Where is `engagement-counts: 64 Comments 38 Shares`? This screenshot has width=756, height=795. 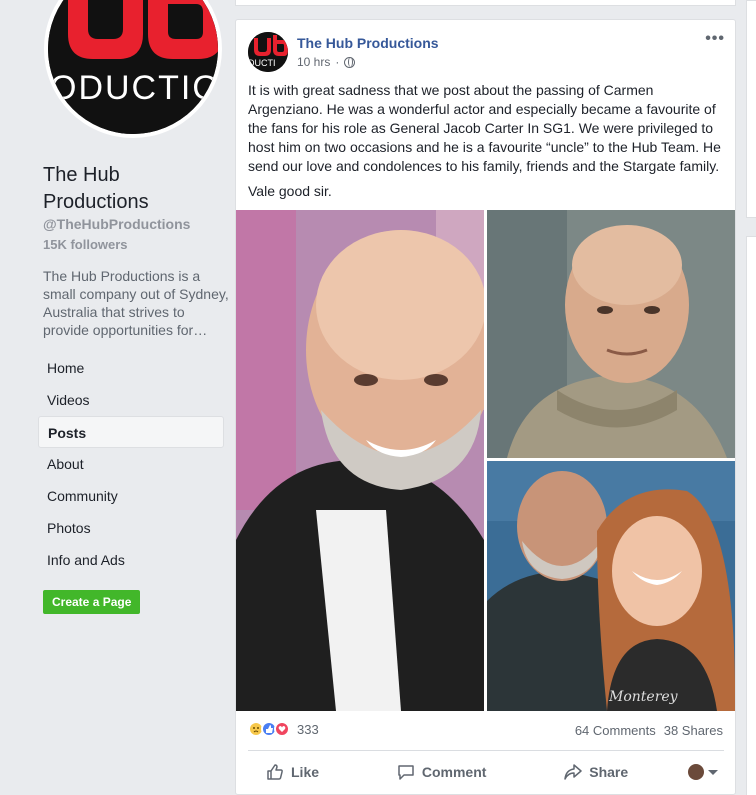 engagement-counts: 64 Comments 38 Shares is located at coordinates (649, 730).